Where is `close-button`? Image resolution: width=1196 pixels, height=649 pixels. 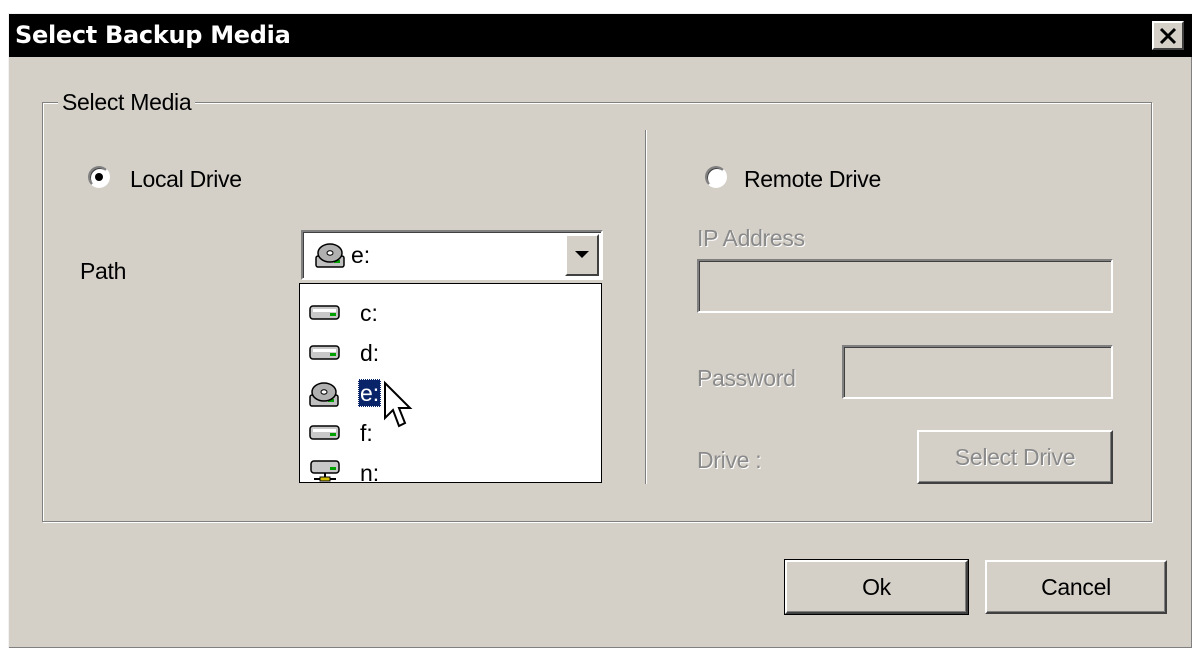
close-button is located at coordinates (1168, 35).